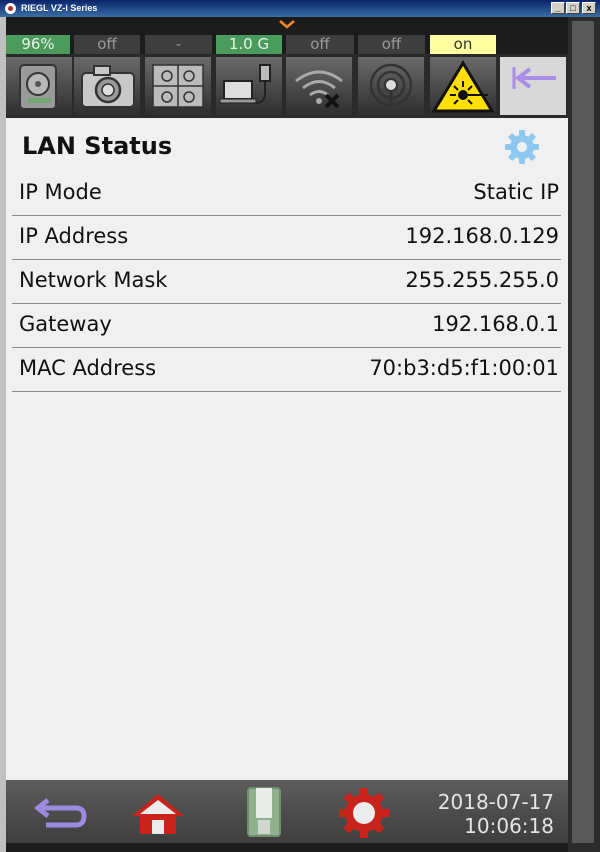 The height and width of the screenshot is (852, 600). What do you see at coordinates (286, 282) in the screenshot?
I see `list-item: Network Mask 255.255.255.0` at bounding box center [286, 282].